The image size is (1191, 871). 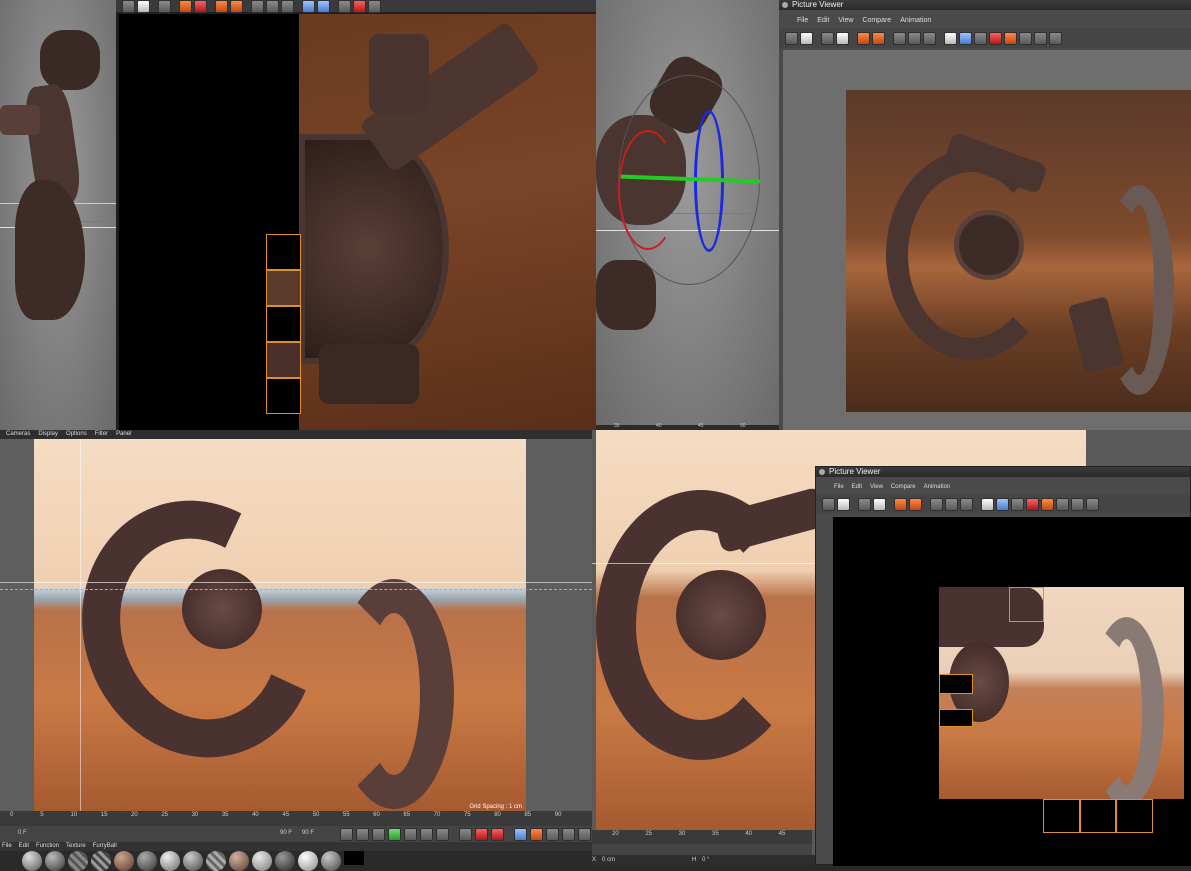 I want to click on layer-b-icon, so click(x=236, y=6).